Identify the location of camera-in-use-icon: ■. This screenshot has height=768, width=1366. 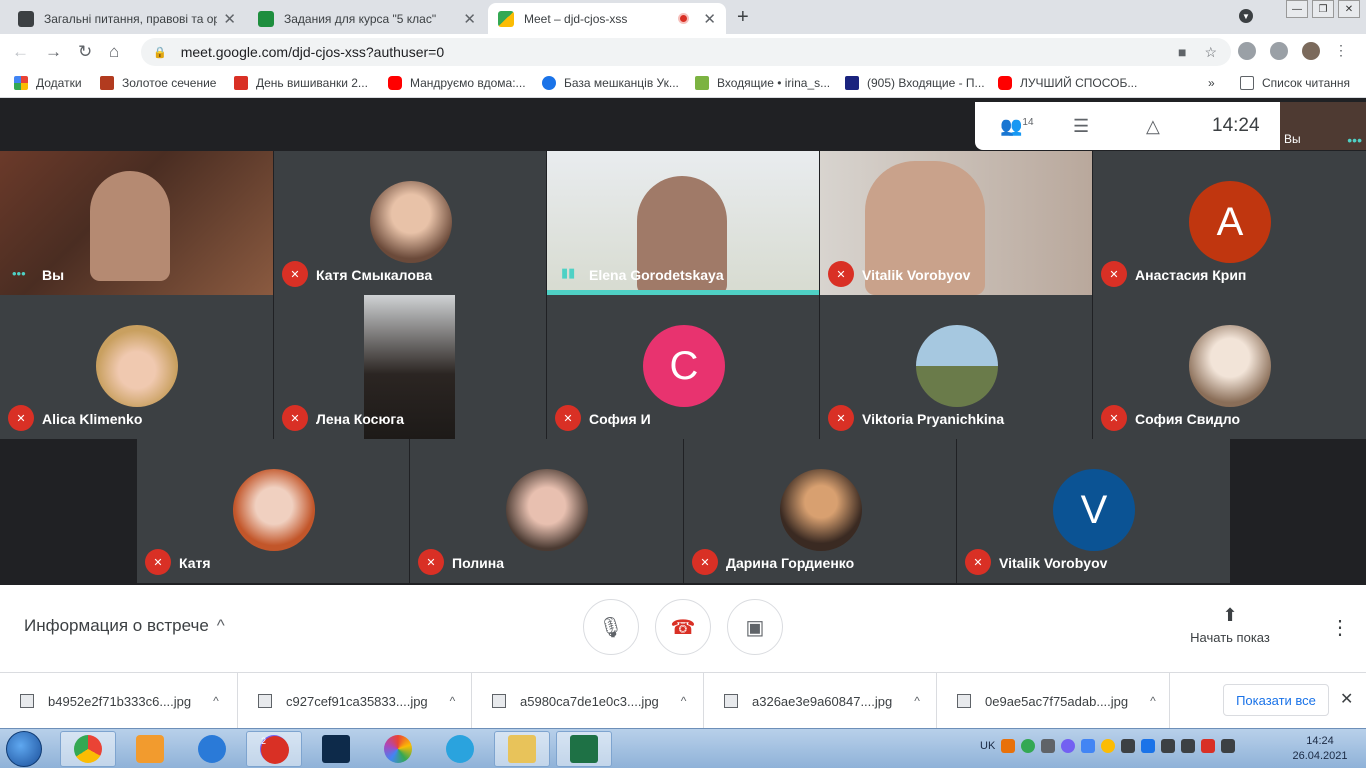
(1182, 52).